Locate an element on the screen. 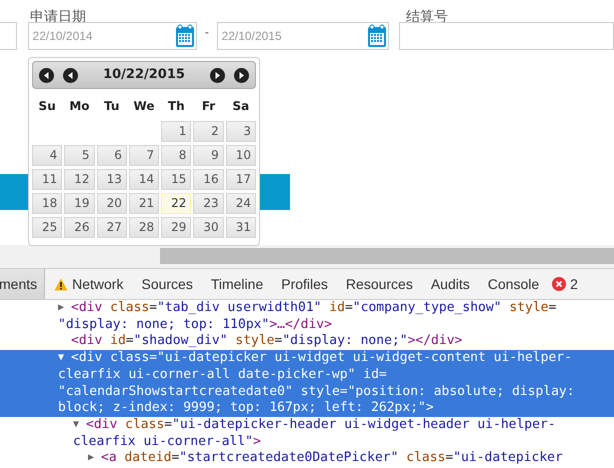 This screenshot has width=614, height=468. day-cell: 24 is located at coordinates (241, 203).